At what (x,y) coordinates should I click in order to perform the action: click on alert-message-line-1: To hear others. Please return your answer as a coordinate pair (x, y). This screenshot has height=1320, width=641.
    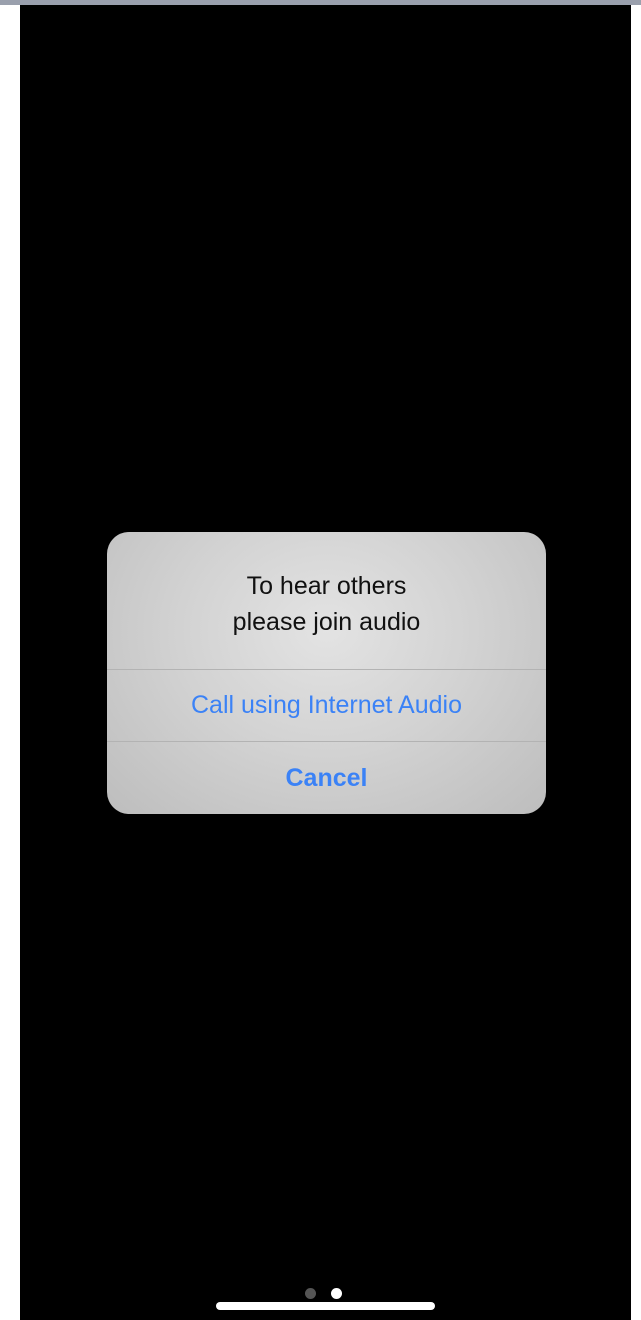
    Looking at the image, I should click on (326, 586).